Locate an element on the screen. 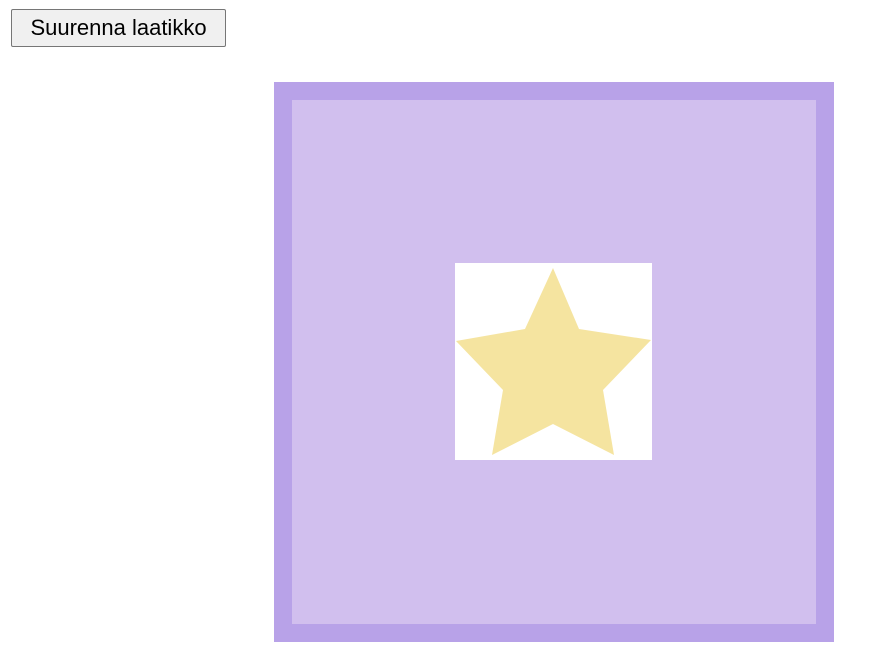  enlarge-box-button: Suurenna laatikko is located at coordinates (118, 28).